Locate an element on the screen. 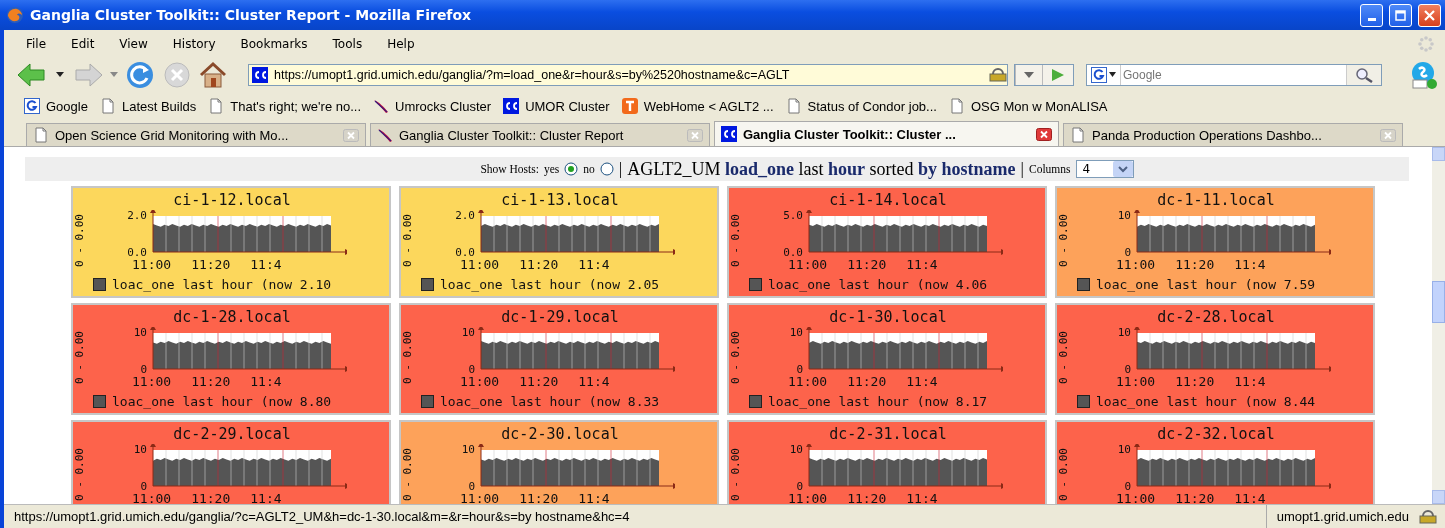 The image size is (1445, 528). close-tab-icon is located at coordinates (1044, 134).